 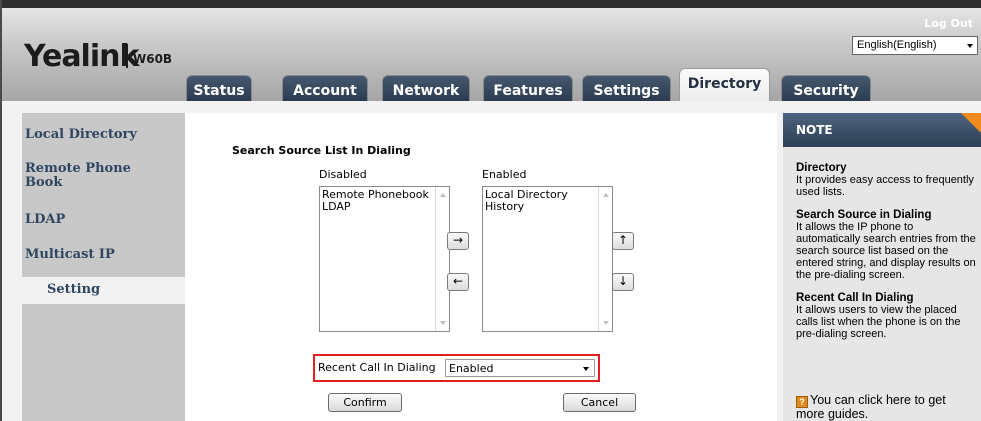 I want to click on enabled-label: Enabled, so click(x=504, y=174).